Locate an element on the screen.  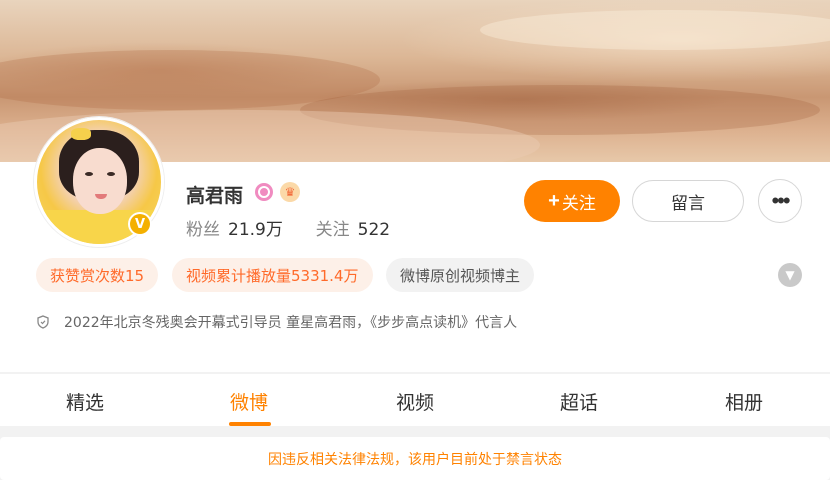
following-label: 关注 is located at coordinates (332, 230).